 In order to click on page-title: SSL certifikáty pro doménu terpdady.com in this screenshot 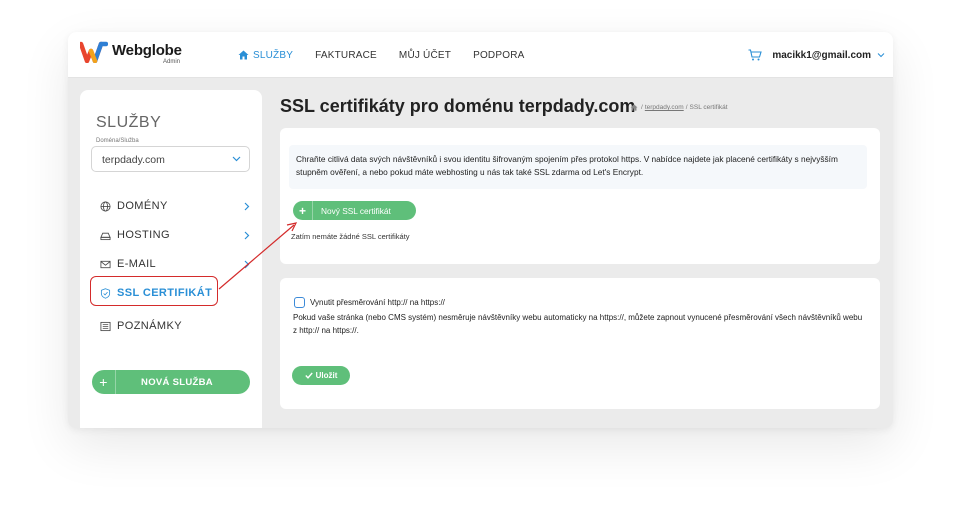, I will do `click(458, 106)`.